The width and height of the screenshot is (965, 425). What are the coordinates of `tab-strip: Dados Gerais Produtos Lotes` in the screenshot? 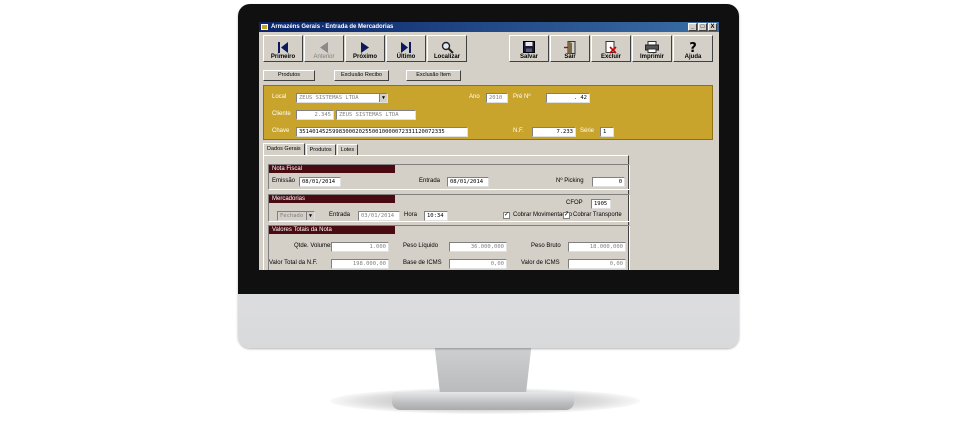 It's located at (311, 149).